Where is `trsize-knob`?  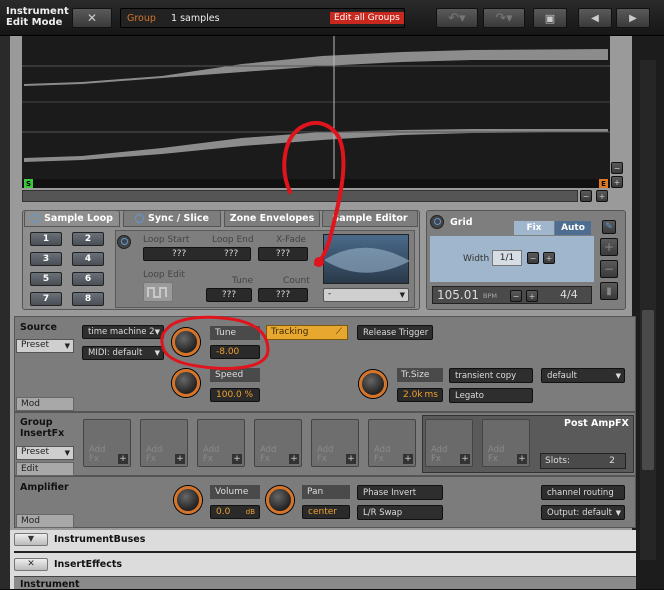 trsize-knob is located at coordinates (373, 384).